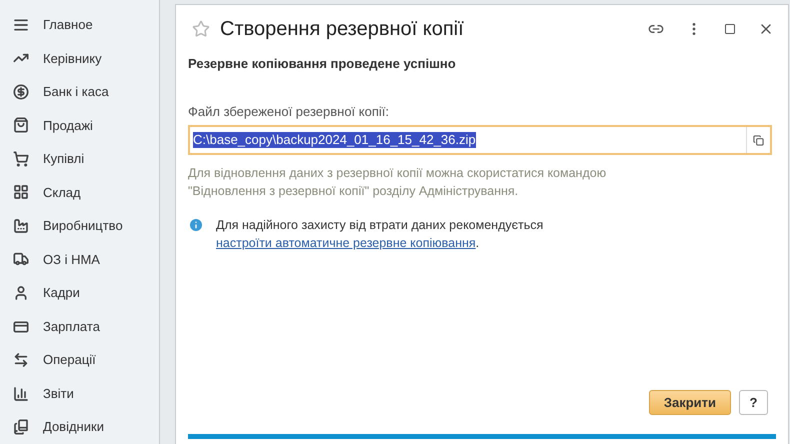  Describe the element at coordinates (21, 92) in the screenshot. I see `coin-icon` at that location.